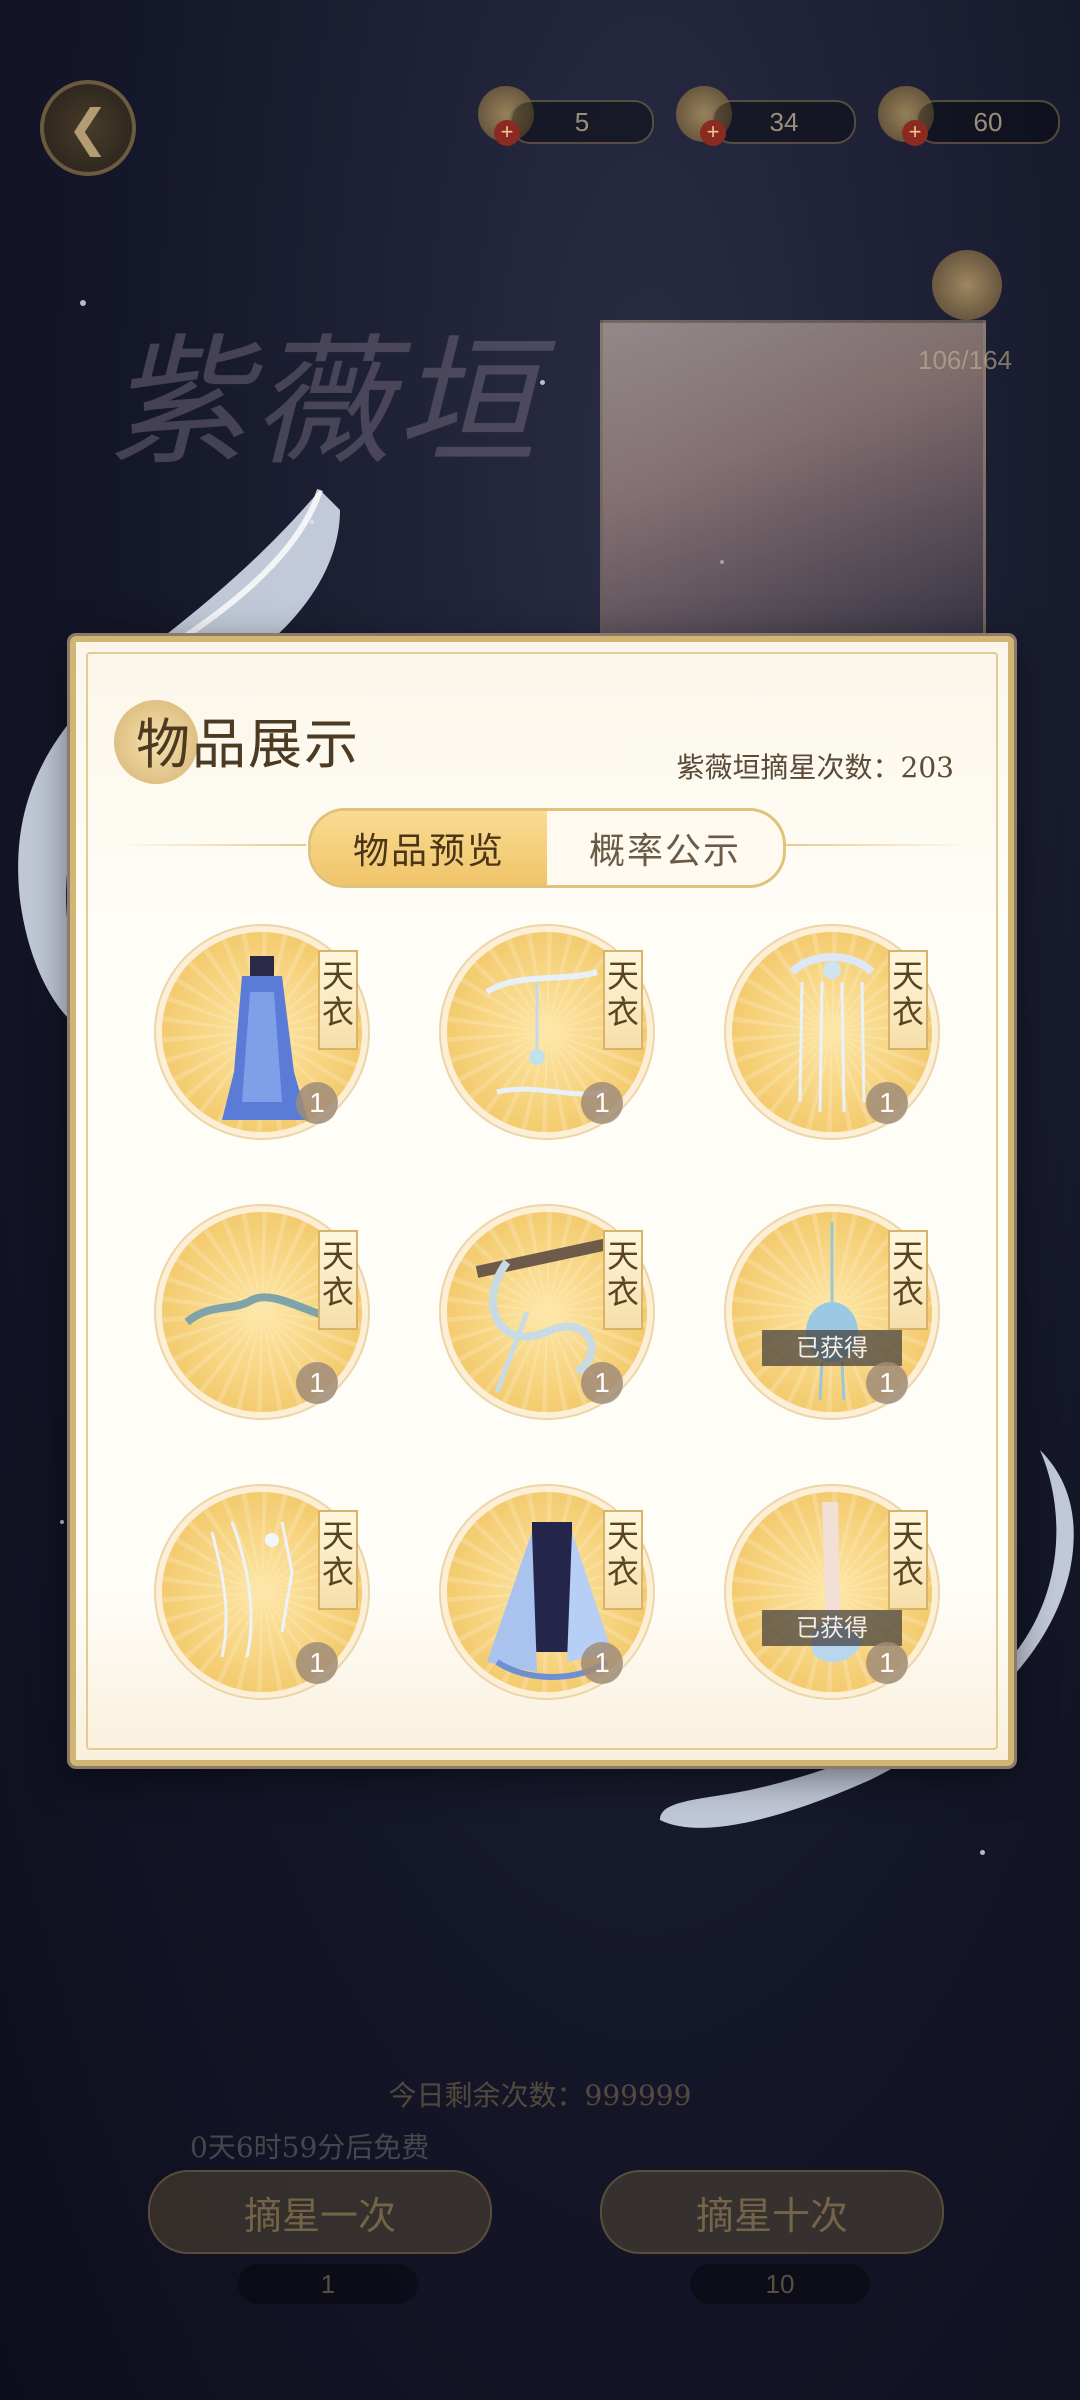 This screenshot has width=1080, height=2400. Describe the element at coordinates (815, 767) in the screenshot. I see `draw-count-label: 紫薇垣摘星次数：203` at that location.